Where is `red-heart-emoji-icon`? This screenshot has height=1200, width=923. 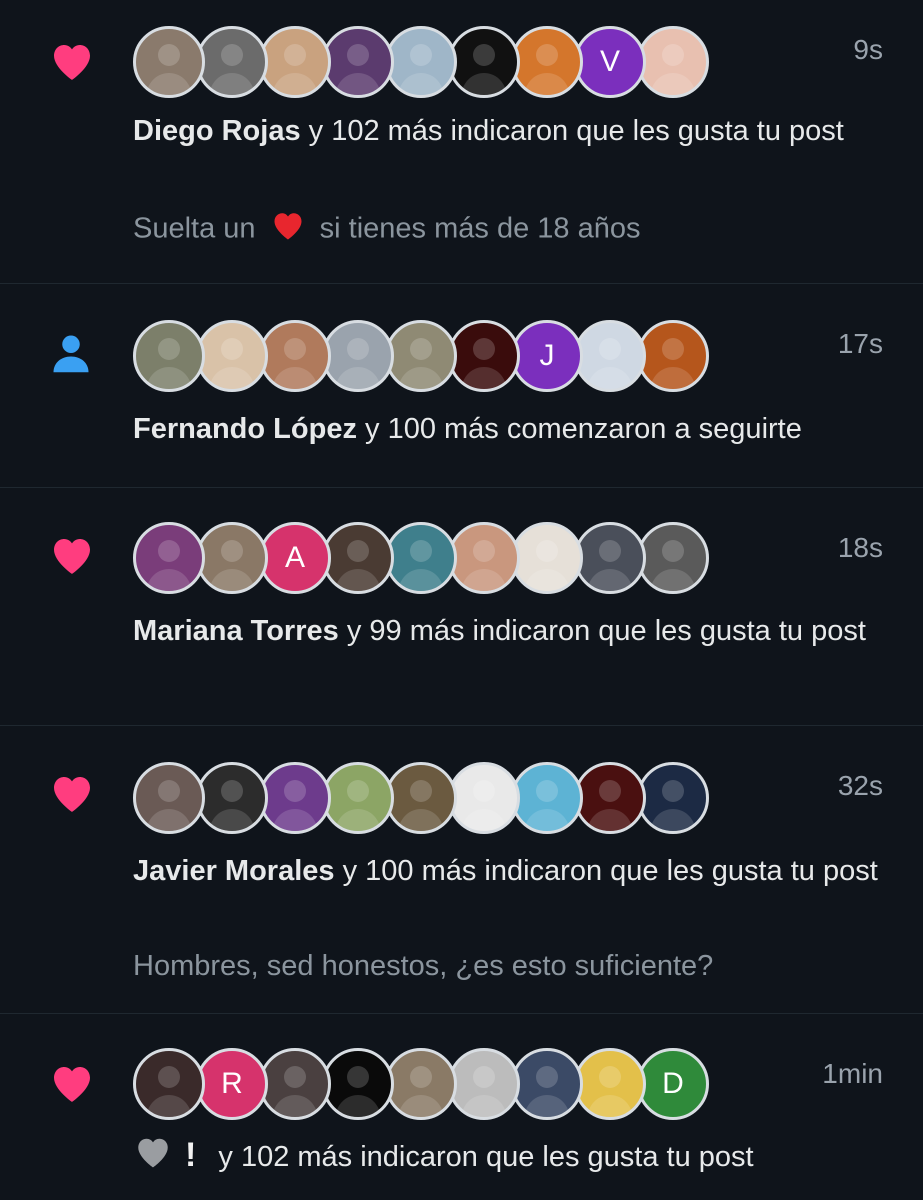 red-heart-emoji-icon is located at coordinates (288, 230).